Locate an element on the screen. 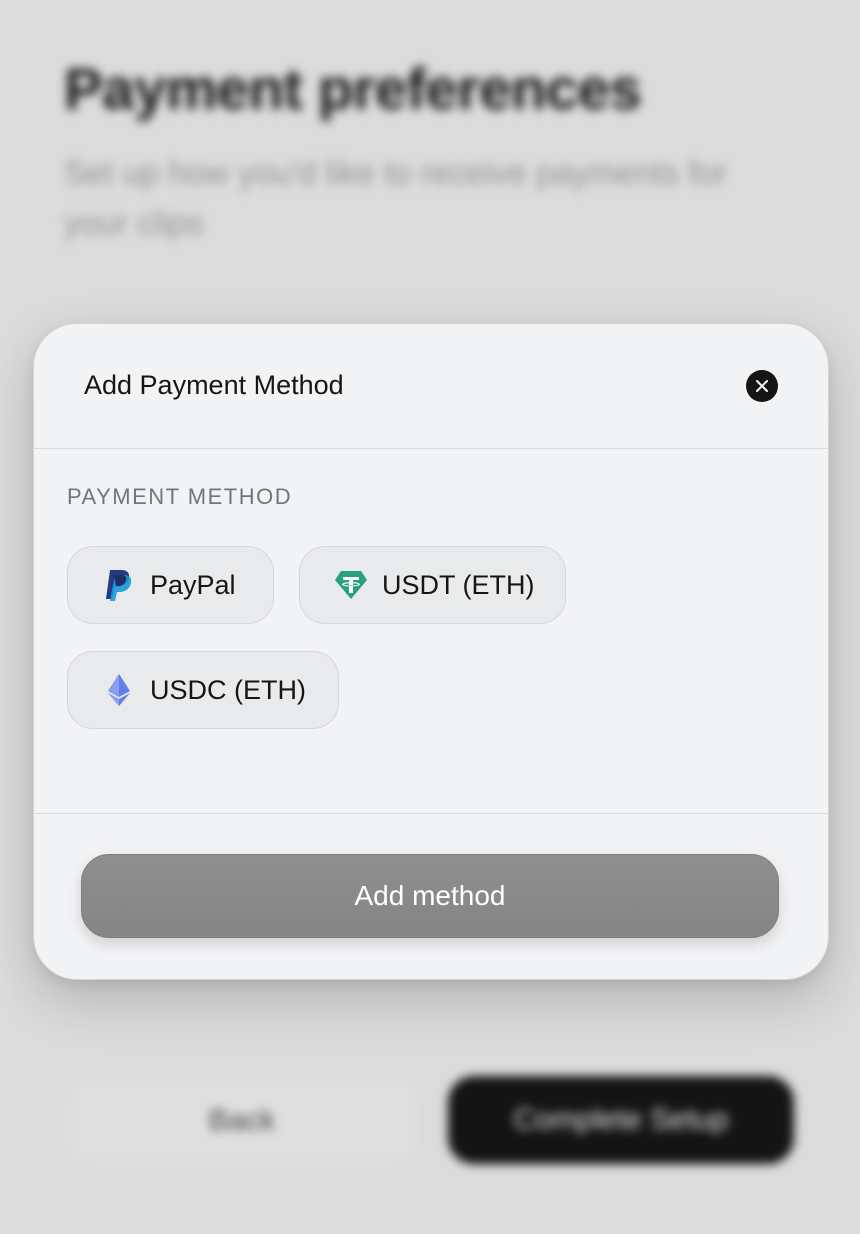 The image size is (860, 1234). footer-divider is located at coordinates (431, 813).